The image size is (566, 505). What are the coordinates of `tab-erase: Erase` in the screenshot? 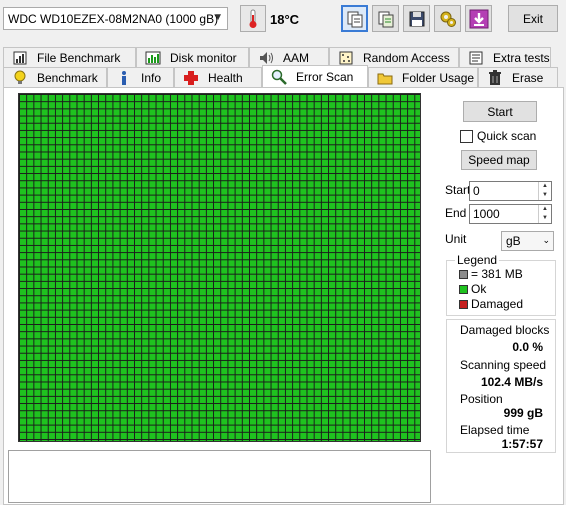 It's located at (518, 77).